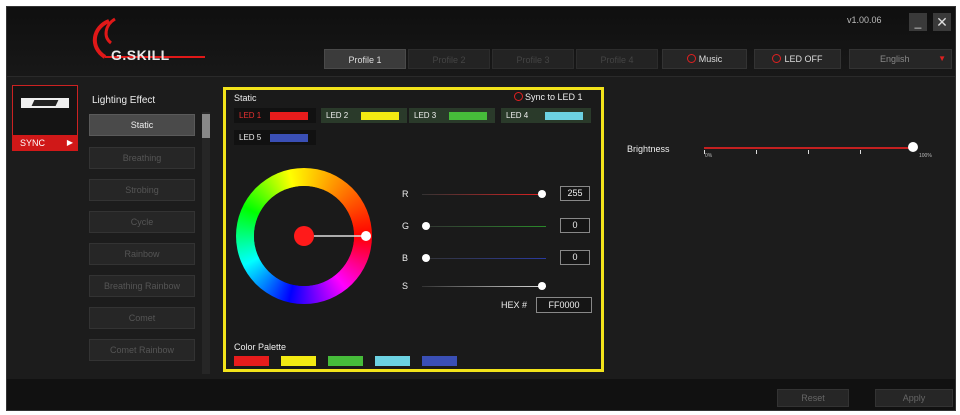  Describe the element at coordinates (942, 58) in the screenshot. I see `chevron-down-icon: ▼` at that location.